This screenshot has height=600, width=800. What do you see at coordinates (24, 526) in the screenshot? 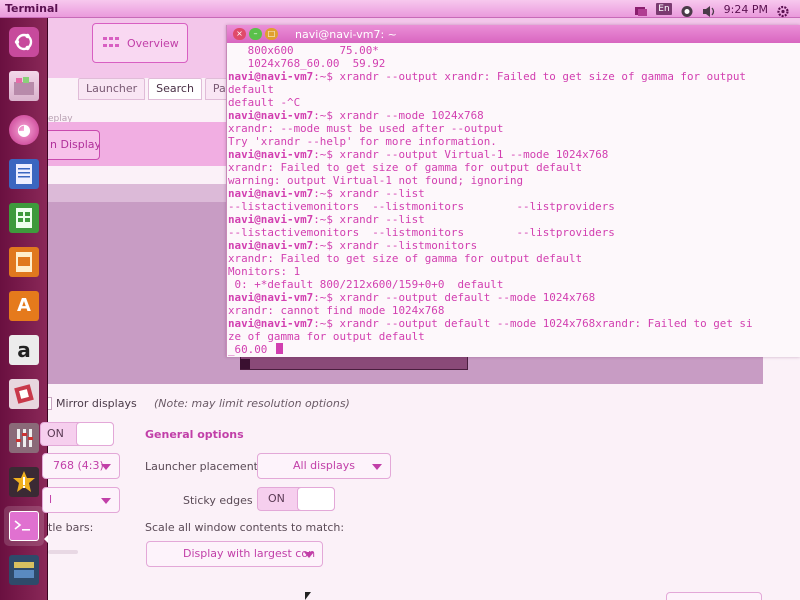
I see `terminal-icon` at bounding box center [24, 526].